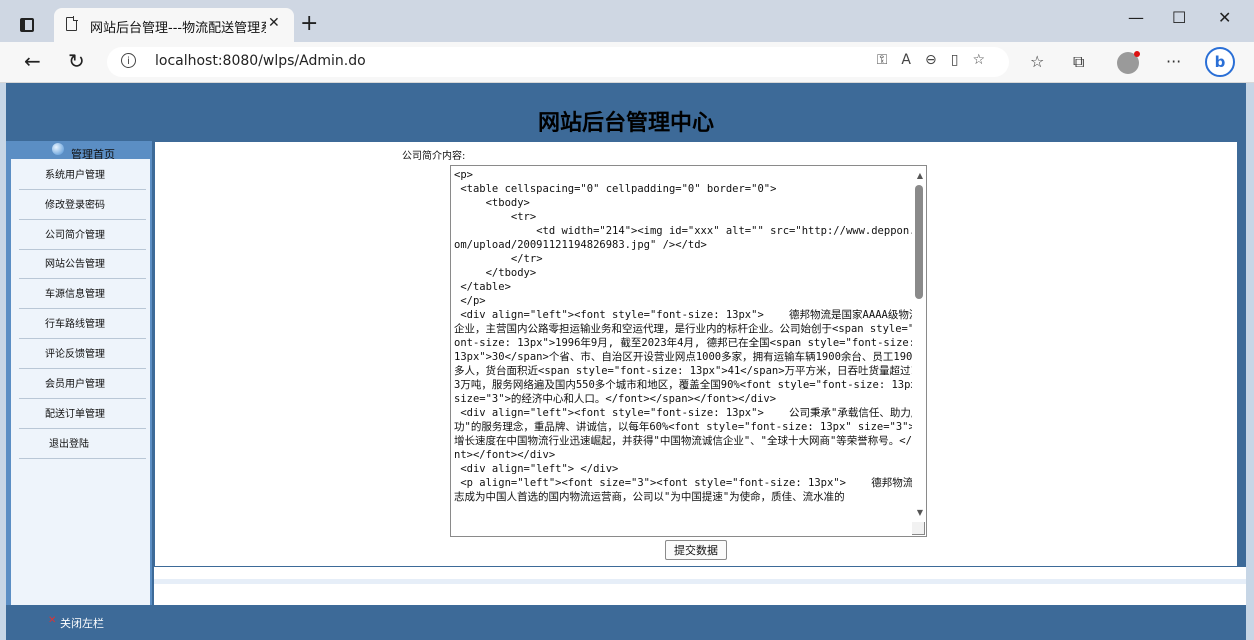  Describe the element at coordinates (1224, 17) in the screenshot. I see `close-window-icon: ✕` at that location.